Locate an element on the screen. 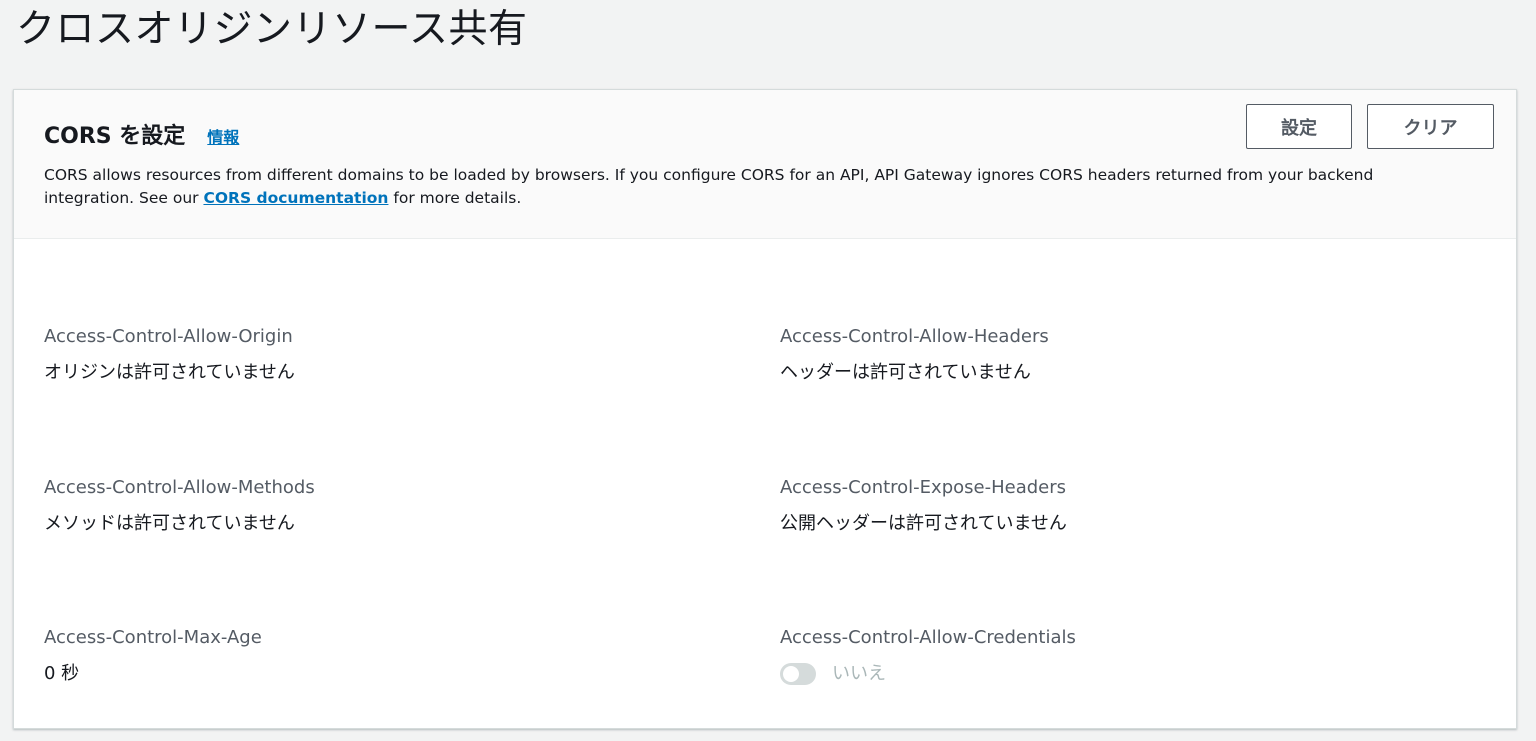 Image resolution: width=1536 pixels, height=741 pixels. panel-title-row: CORS を設定 情報 is located at coordinates (141, 134).